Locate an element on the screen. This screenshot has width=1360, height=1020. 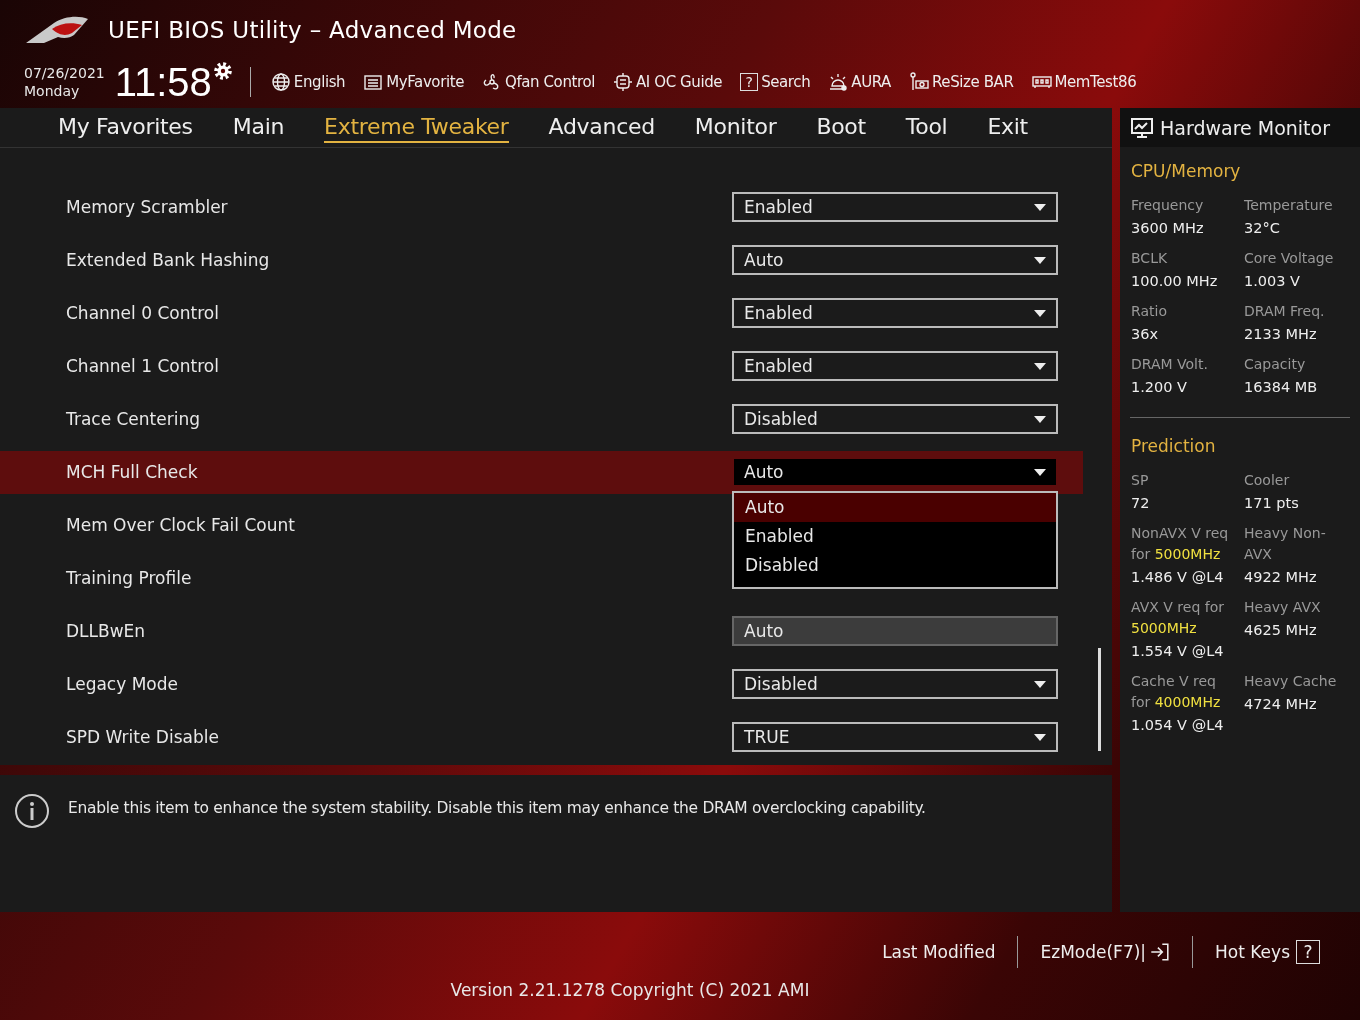
stat-value: 3600 MHz is located at coordinates (1168, 228).